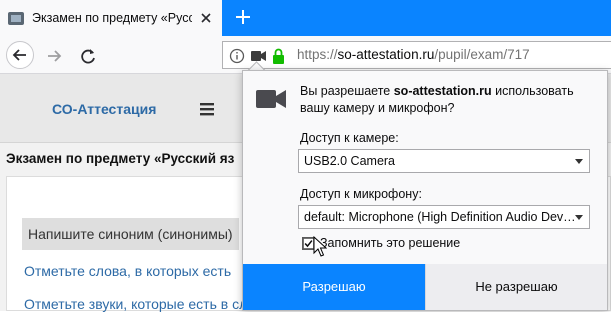 Image resolution: width=611 pixels, height=312 pixels. Describe the element at coordinates (127, 271) in the screenshot. I see `question-item: Отметьте слова, в которых есть` at that location.